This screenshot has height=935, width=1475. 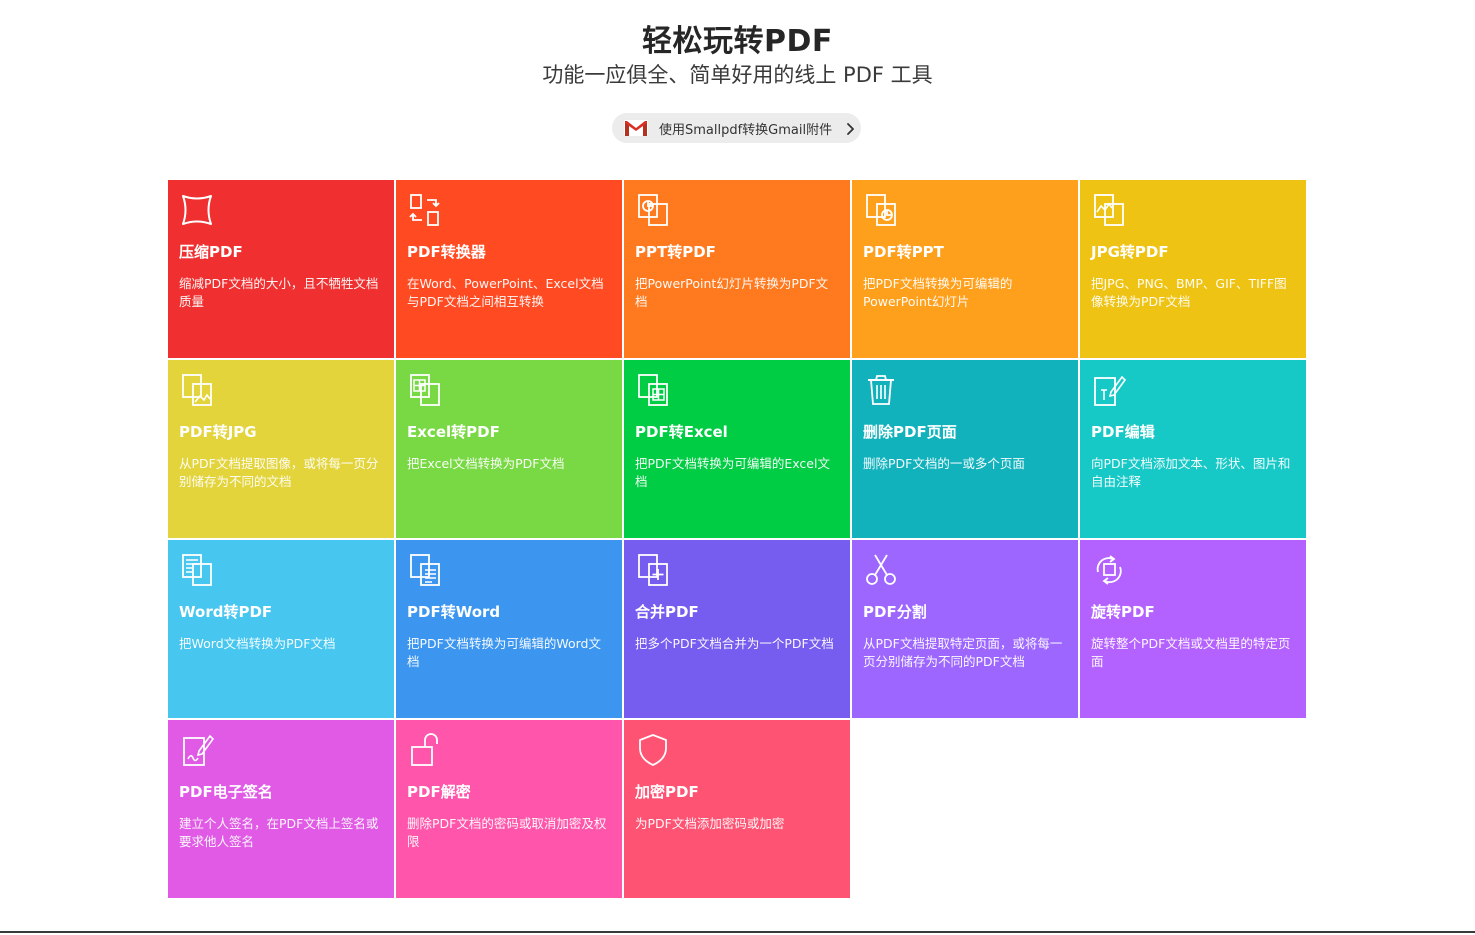 I want to click on shield-icon, so click(x=653, y=750).